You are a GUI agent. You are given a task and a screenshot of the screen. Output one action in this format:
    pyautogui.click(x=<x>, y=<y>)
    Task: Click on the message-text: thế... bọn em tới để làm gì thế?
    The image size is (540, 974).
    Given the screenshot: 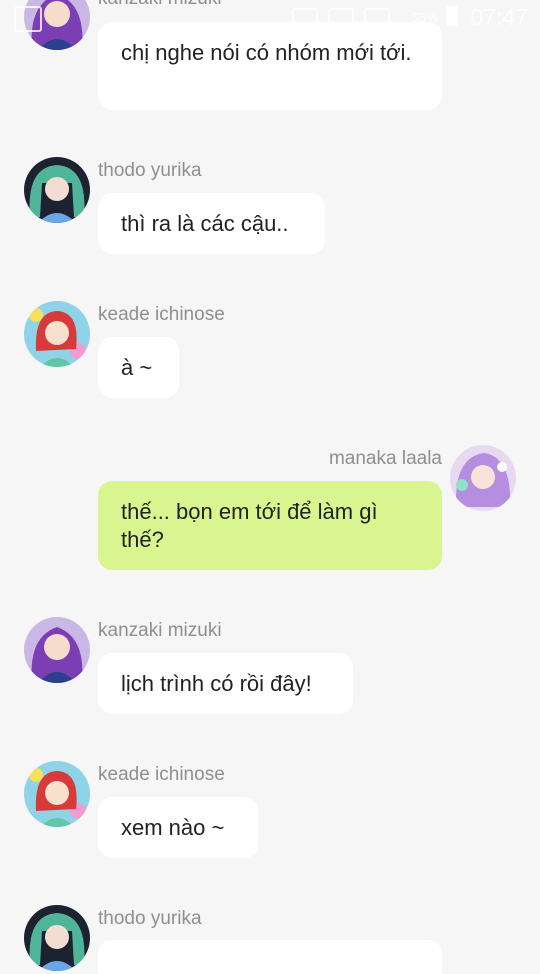 What is the action you would take?
    pyautogui.click(x=249, y=525)
    